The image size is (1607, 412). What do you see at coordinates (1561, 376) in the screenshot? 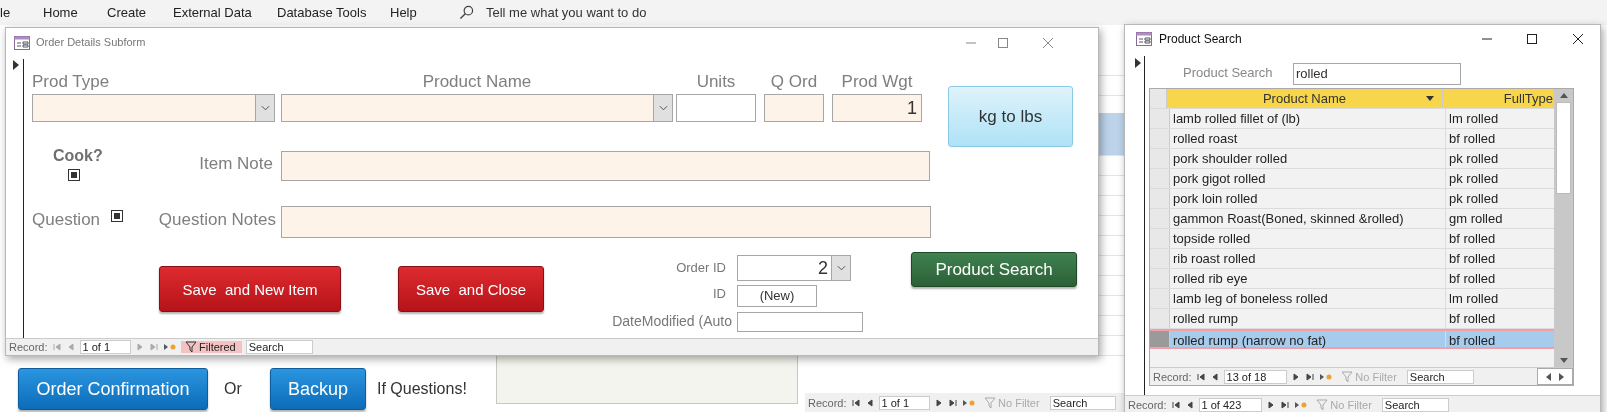
I see `scroll-right-icon` at bounding box center [1561, 376].